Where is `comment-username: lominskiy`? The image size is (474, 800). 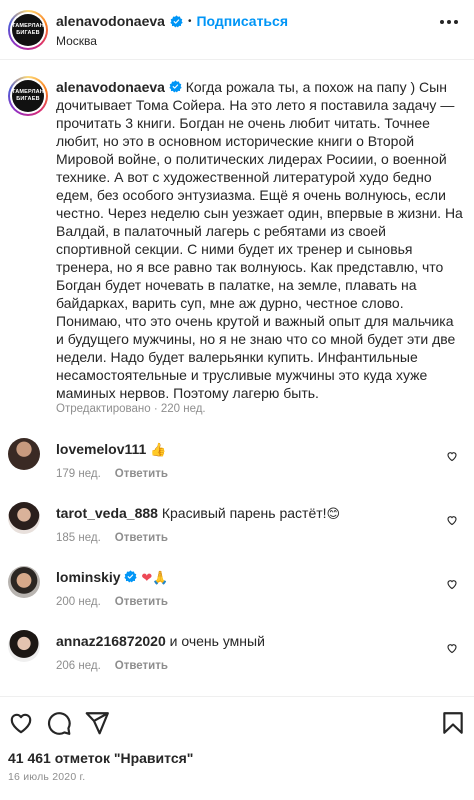
comment-username: lominskiy is located at coordinates (88, 577).